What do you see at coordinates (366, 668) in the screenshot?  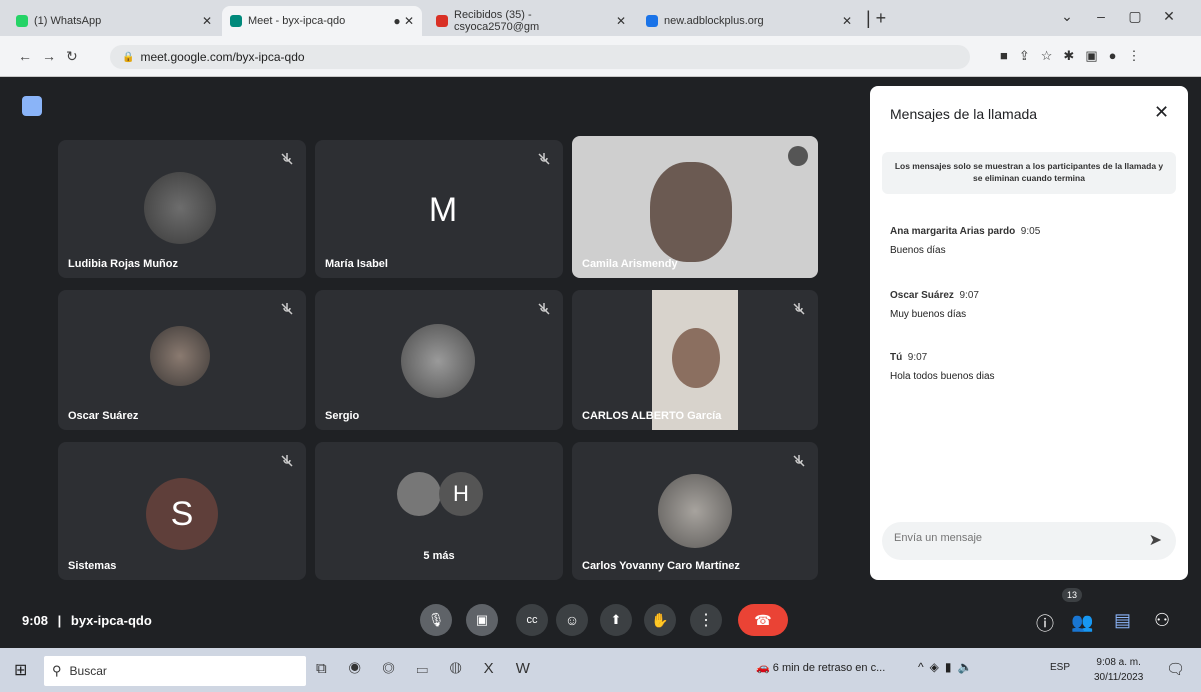 I see `edge-icon: ◉` at bounding box center [366, 668].